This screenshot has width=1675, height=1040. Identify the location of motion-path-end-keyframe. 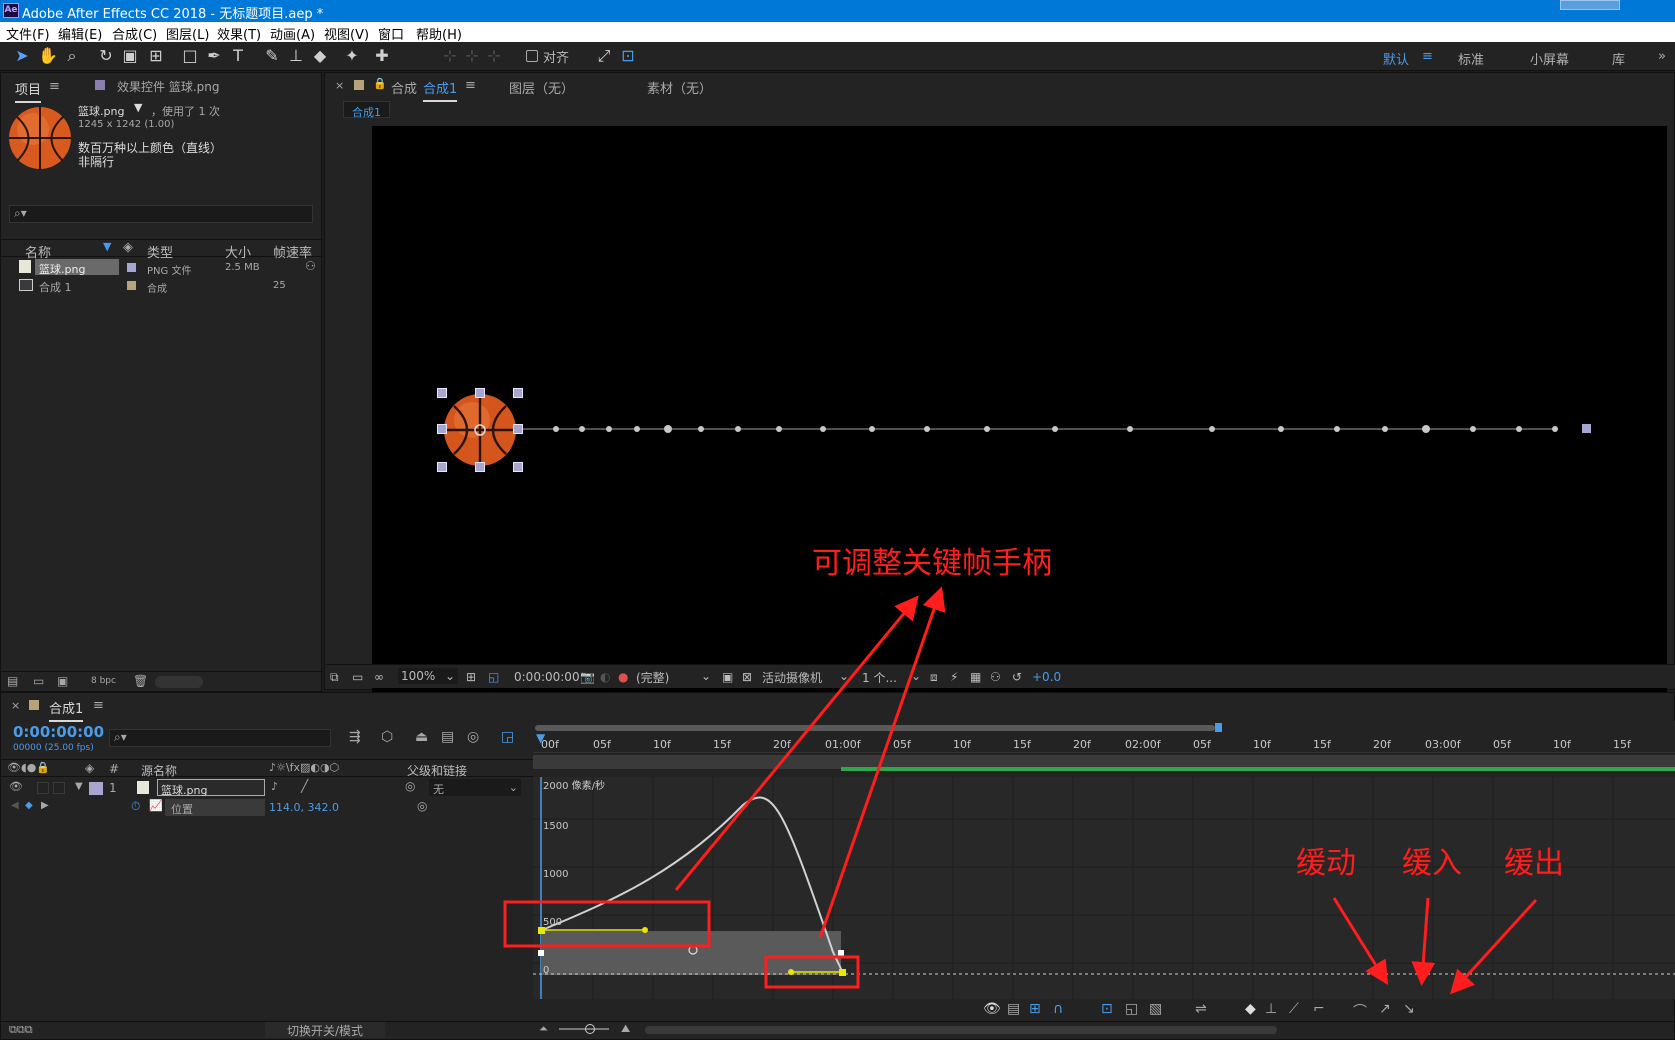
(1586, 428).